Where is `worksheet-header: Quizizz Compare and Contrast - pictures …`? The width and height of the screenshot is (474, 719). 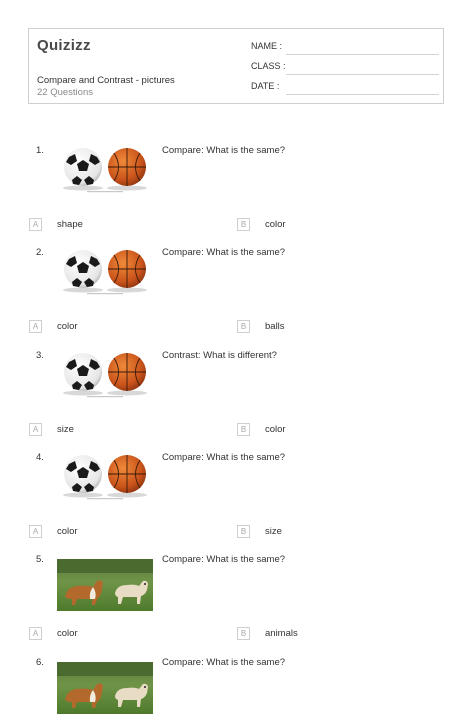
worksheet-header: Quizizz Compare and Contrast - pictures … is located at coordinates (236, 66).